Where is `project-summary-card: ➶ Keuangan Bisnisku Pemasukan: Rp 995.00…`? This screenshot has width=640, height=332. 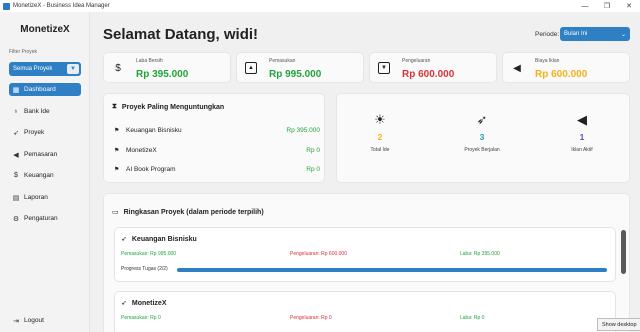
project-summary-card: ➶ Keuangan Bisnisku Pemasukan: Rp 995.00… is located at coordinates (365, 254).